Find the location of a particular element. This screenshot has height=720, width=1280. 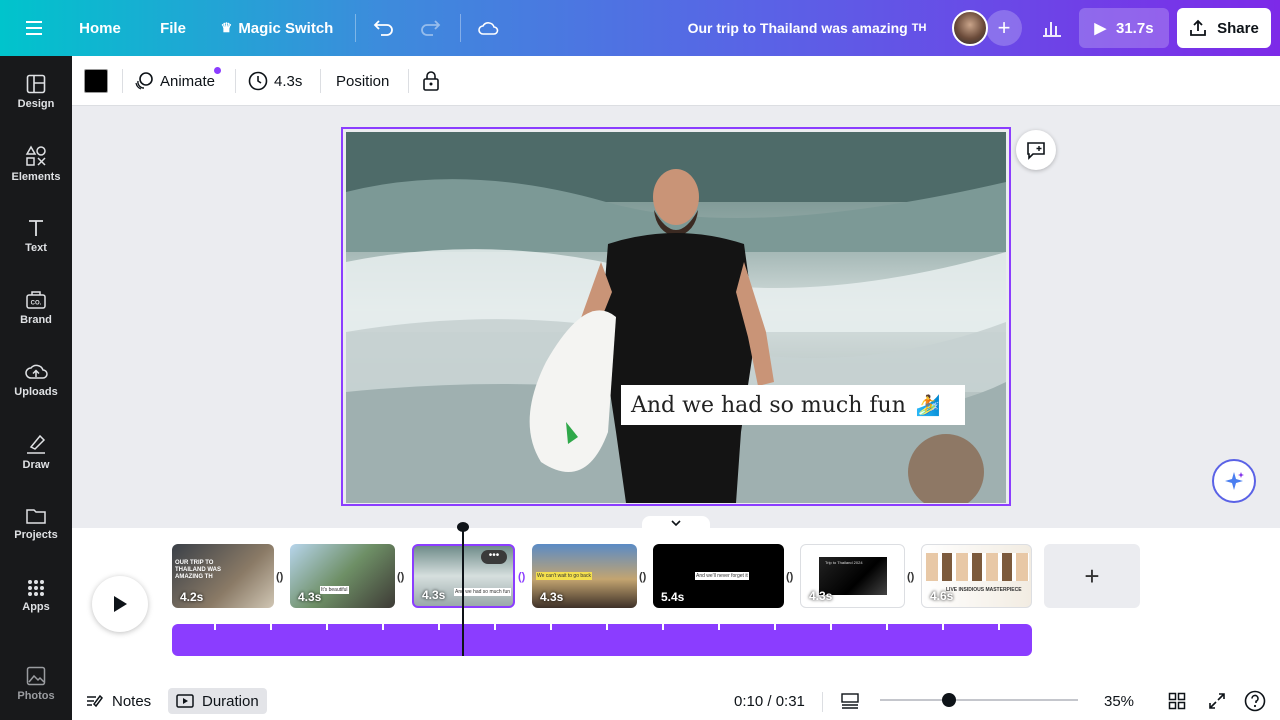

context-toolbar: Animate 4.3s Position is located at coordinates (676, 81).